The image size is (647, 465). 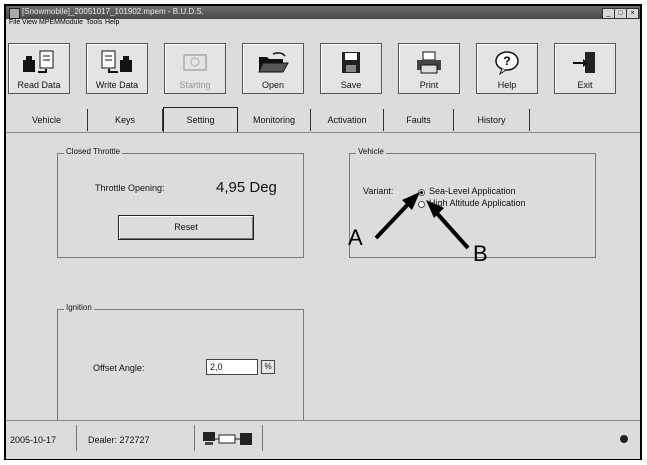 I want to click on tab-monitoring: Monitoring, so click(x=274, y=120).